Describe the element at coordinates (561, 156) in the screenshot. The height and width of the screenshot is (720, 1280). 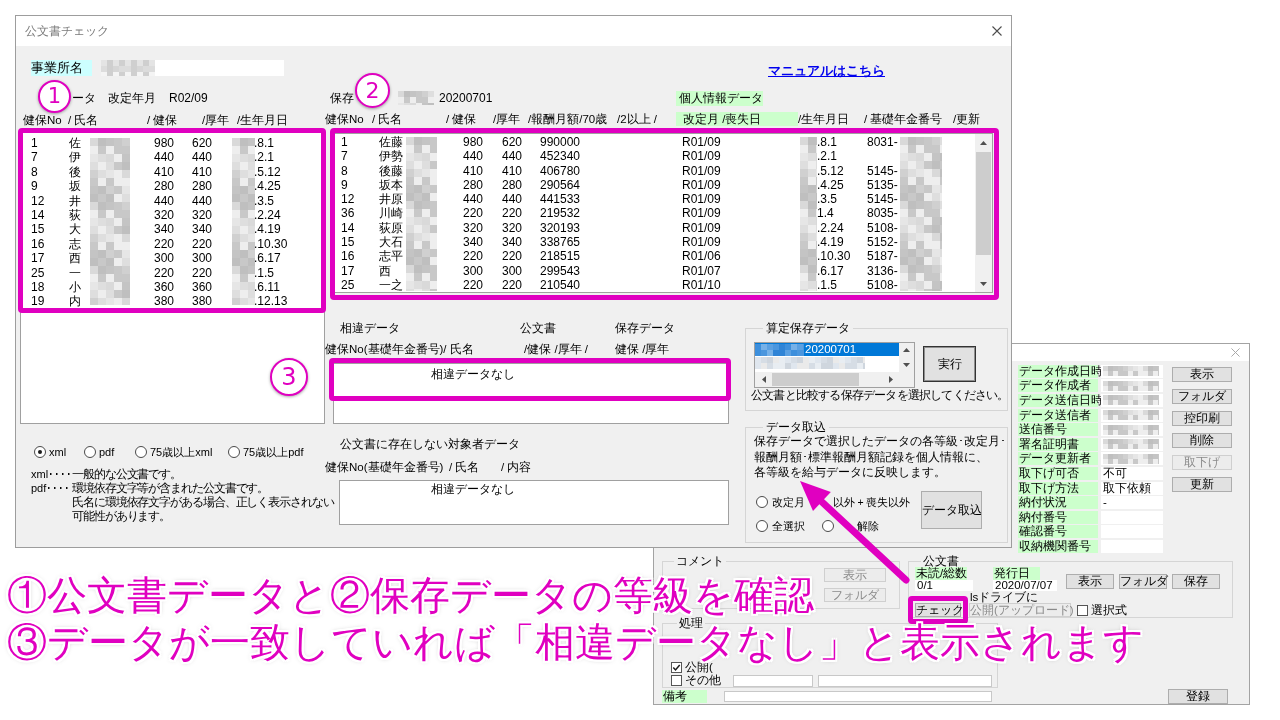
I see `list-cell-text: 452340` at that location.